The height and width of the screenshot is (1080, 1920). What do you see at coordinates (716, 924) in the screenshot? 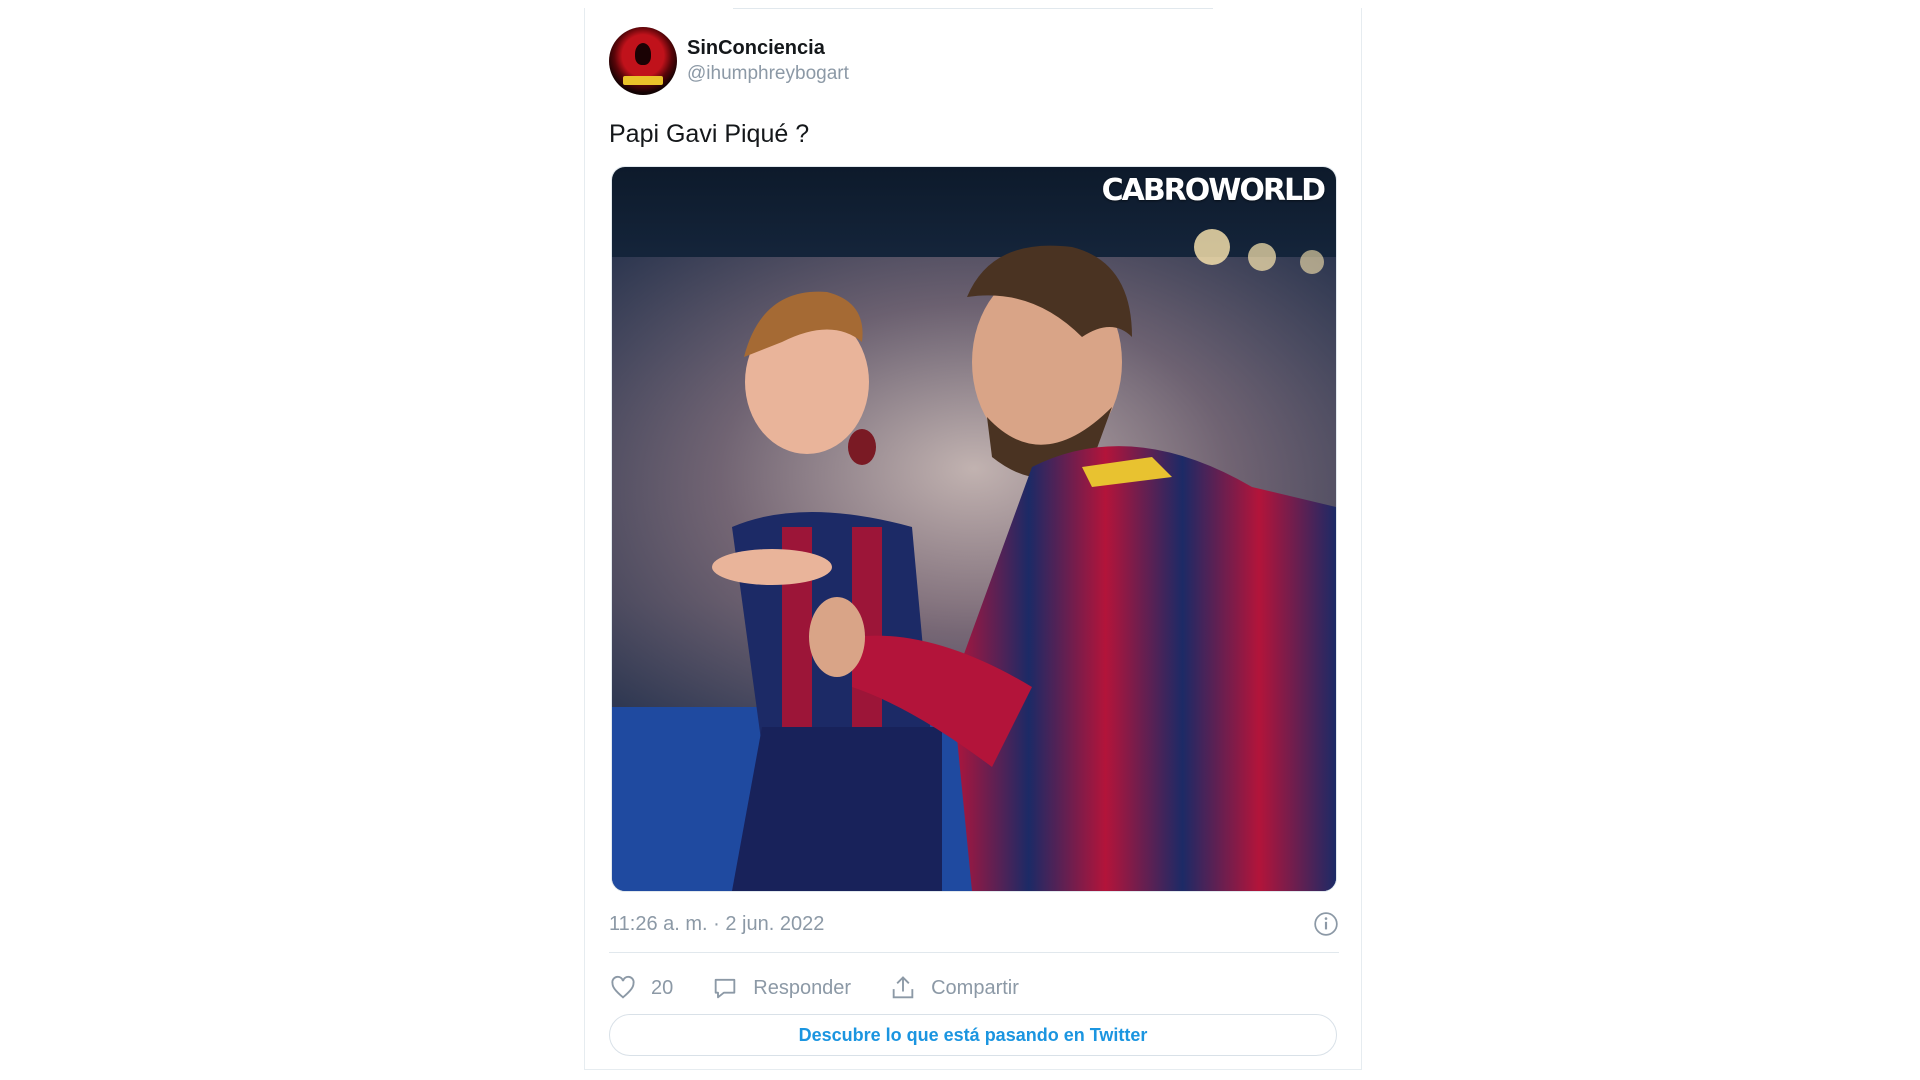
I see `tweet-timestamp: 11:26 a. m. · 2 jun. 2022` at bounding box center [716, 924].